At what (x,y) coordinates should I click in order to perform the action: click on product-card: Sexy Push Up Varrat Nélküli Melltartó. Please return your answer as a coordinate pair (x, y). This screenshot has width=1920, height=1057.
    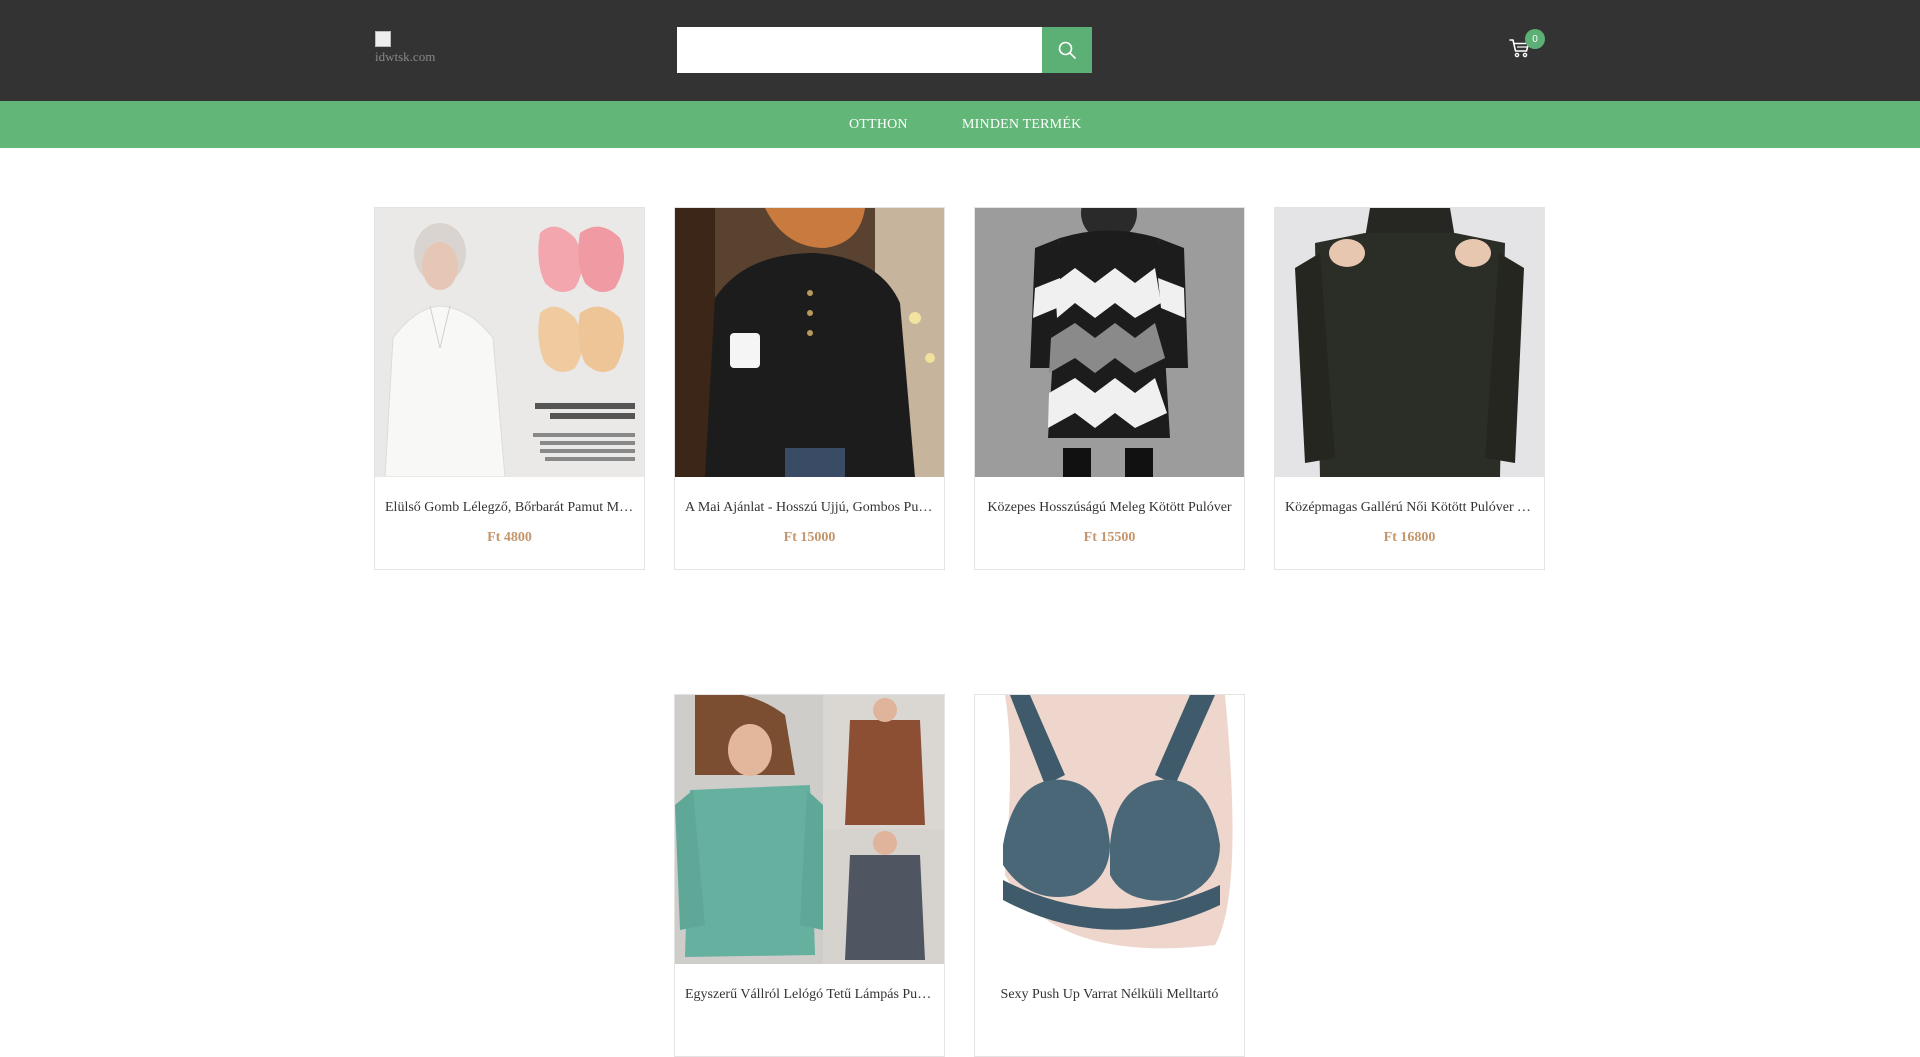
    Looking at the image, I should click on (1109, 875).